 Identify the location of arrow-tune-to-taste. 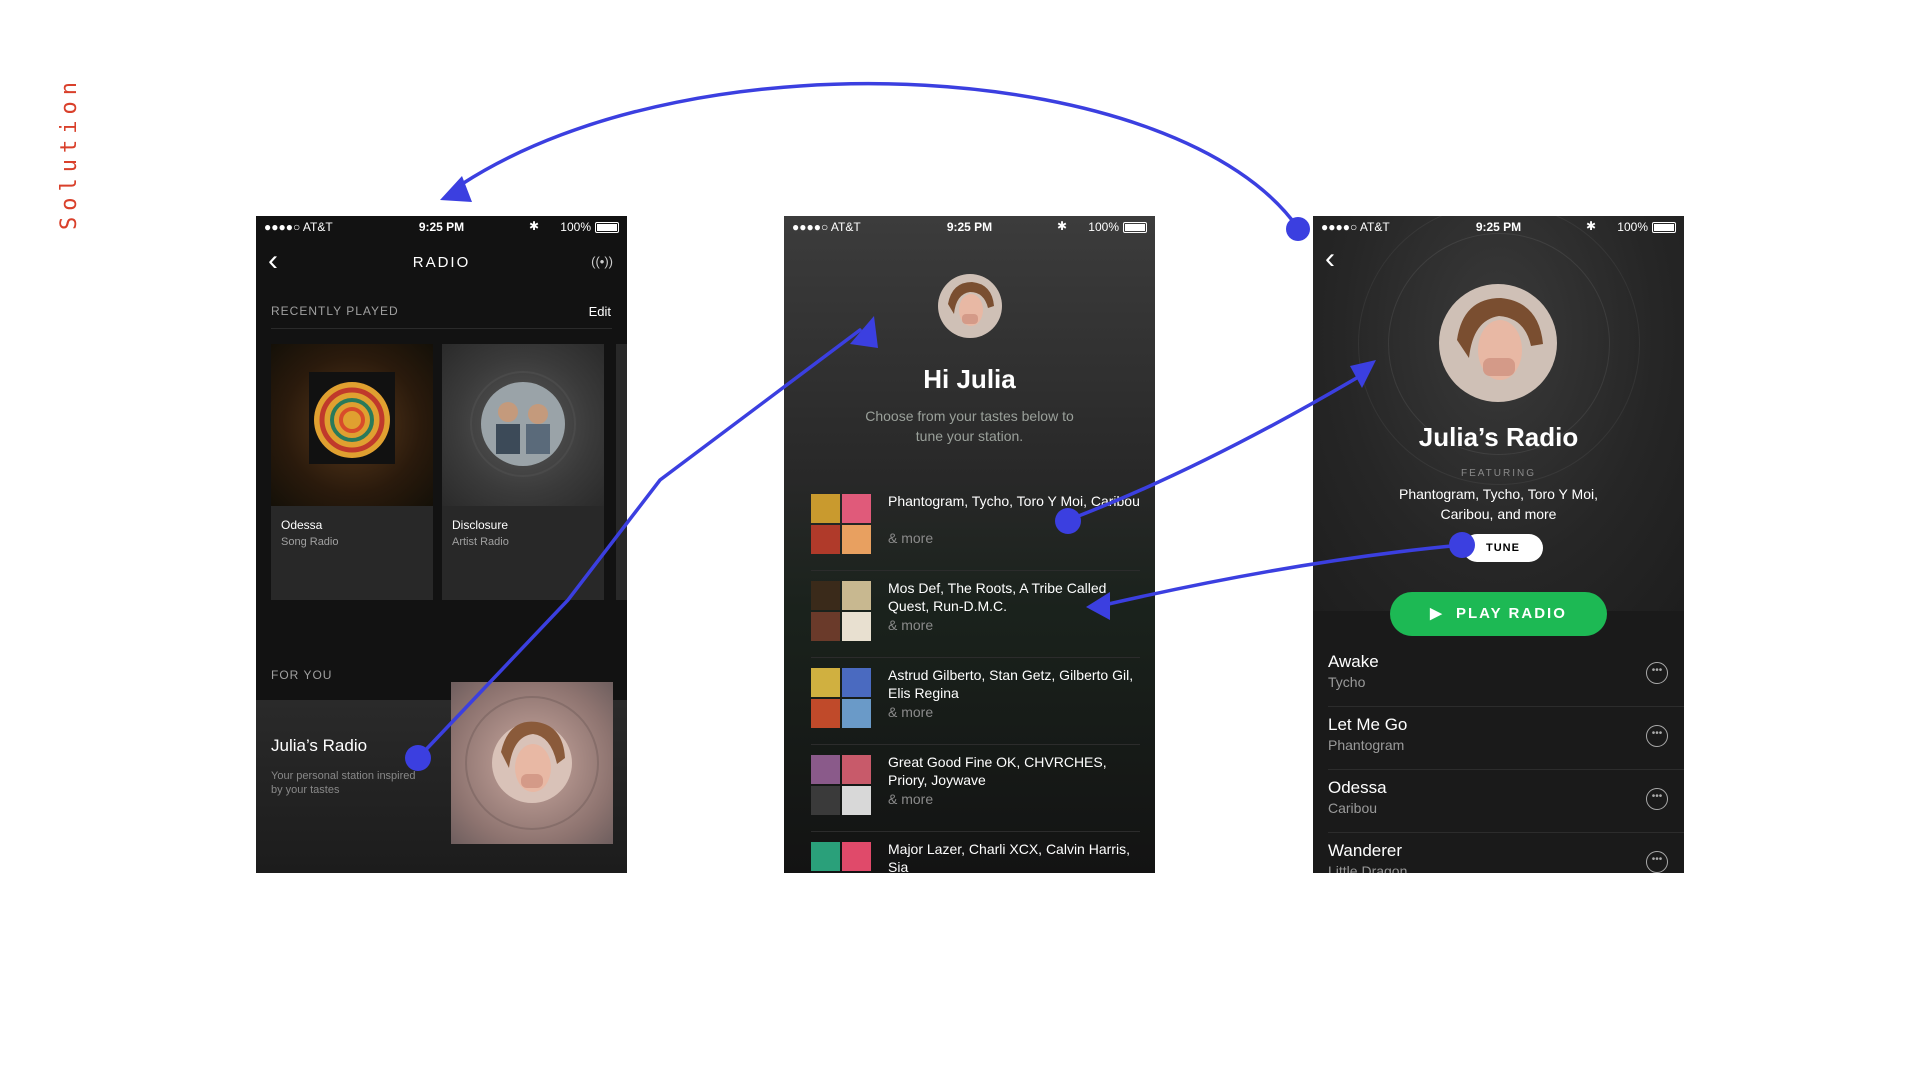
(1283, 575).